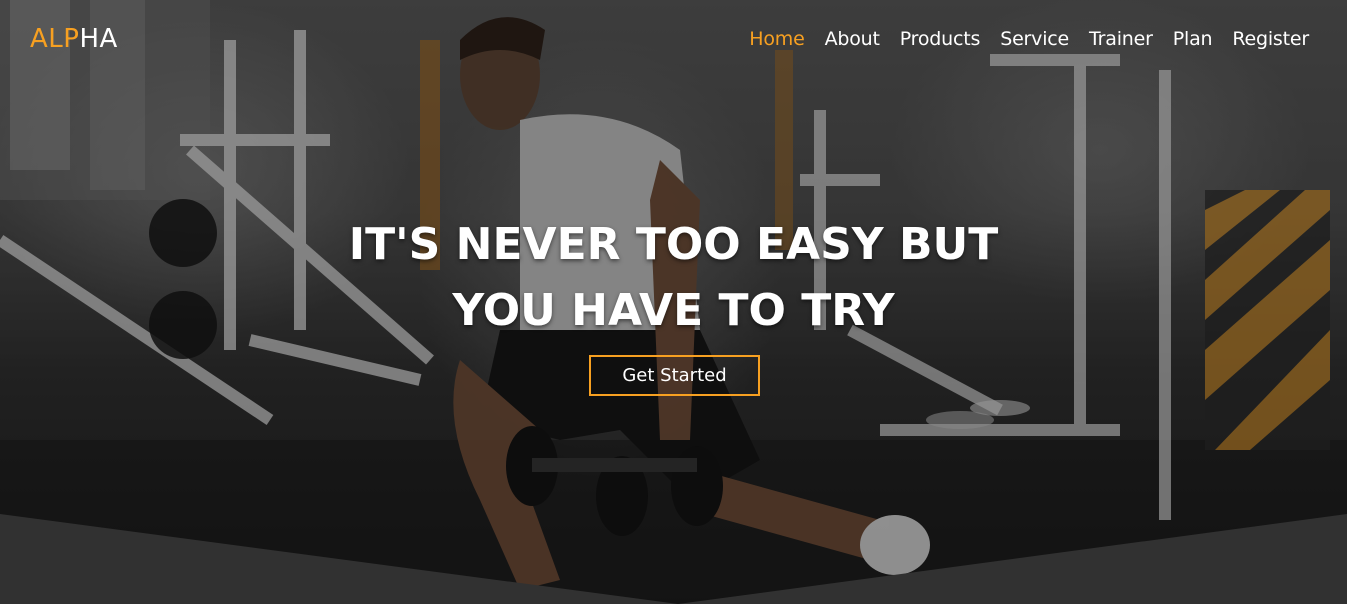 Image resolution: width=1347 pixels, height=604 pixels. I want to click on hero-headline-line-2: YOU HAVE TO TRY, so click(673, 310).